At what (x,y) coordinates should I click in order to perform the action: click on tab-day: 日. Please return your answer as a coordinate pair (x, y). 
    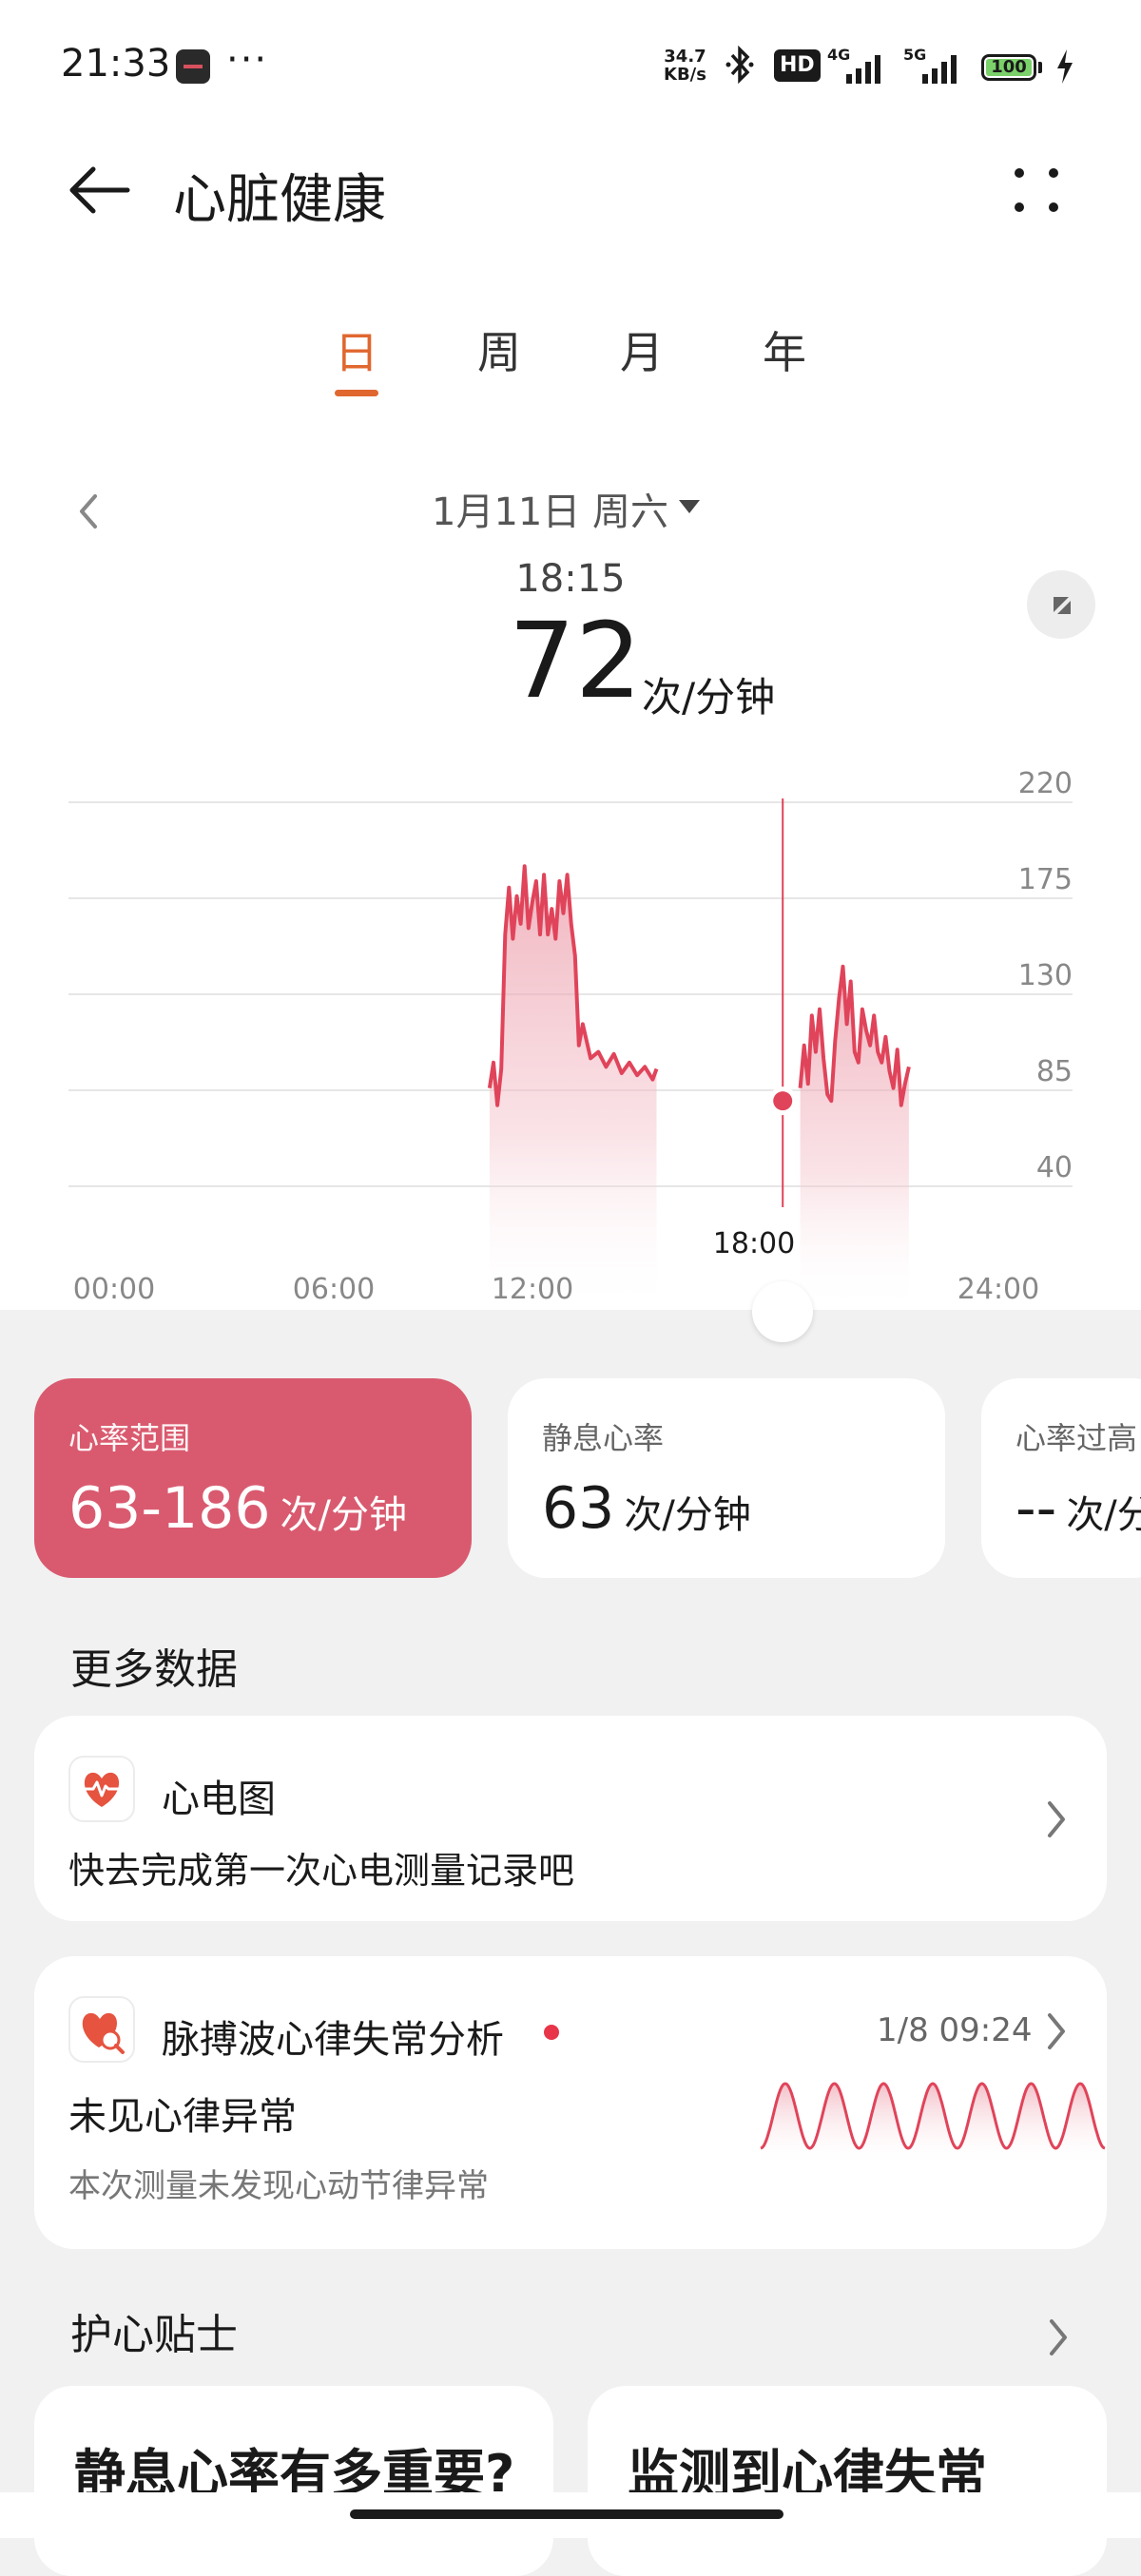
    Looking at the image, I should click on (357, 349).